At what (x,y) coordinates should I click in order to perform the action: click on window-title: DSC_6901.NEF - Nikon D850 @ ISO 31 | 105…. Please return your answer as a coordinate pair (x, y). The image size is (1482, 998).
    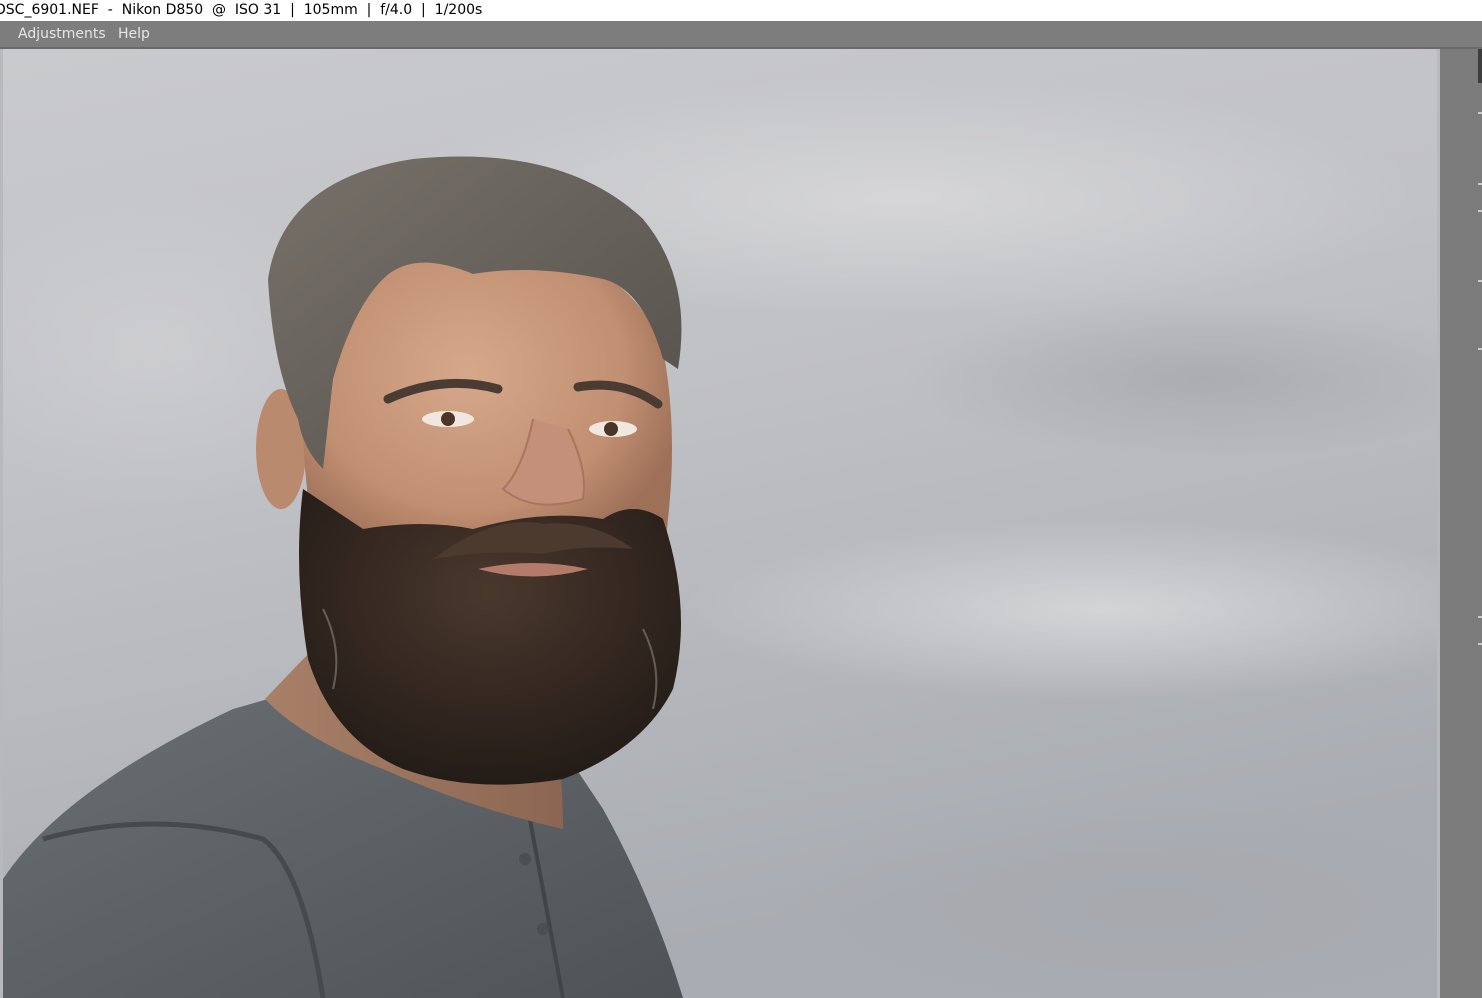
    Looking at the image, I should click on (741, 10).